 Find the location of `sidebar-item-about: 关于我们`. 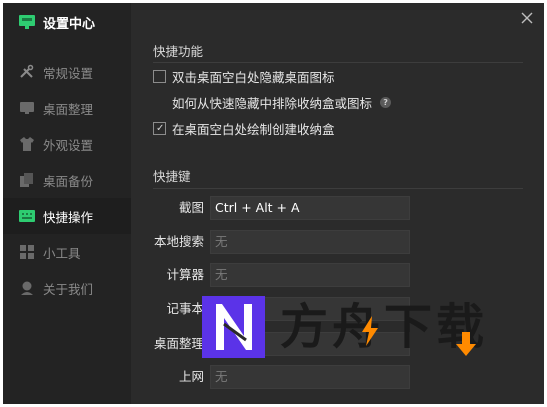

sidebar-item-about: 关于我们 is located at coordinates (67, 288).